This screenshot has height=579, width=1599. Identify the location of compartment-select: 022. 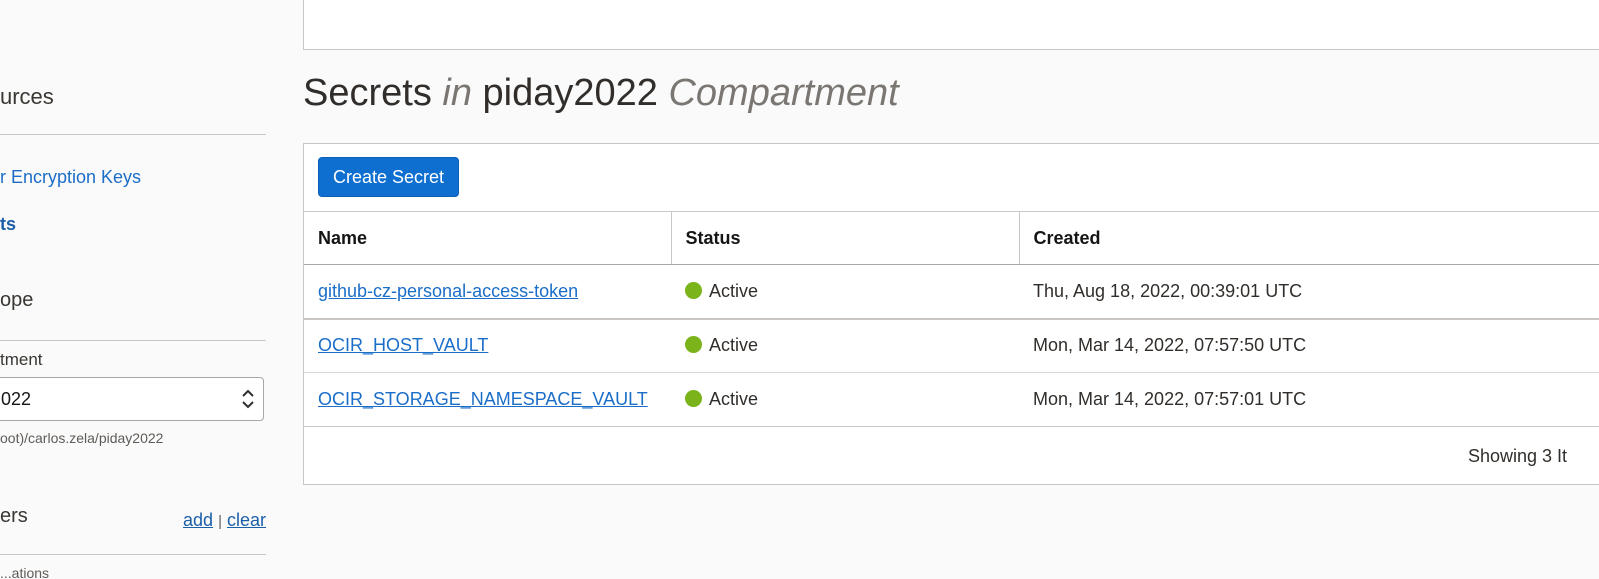
(132, 399).